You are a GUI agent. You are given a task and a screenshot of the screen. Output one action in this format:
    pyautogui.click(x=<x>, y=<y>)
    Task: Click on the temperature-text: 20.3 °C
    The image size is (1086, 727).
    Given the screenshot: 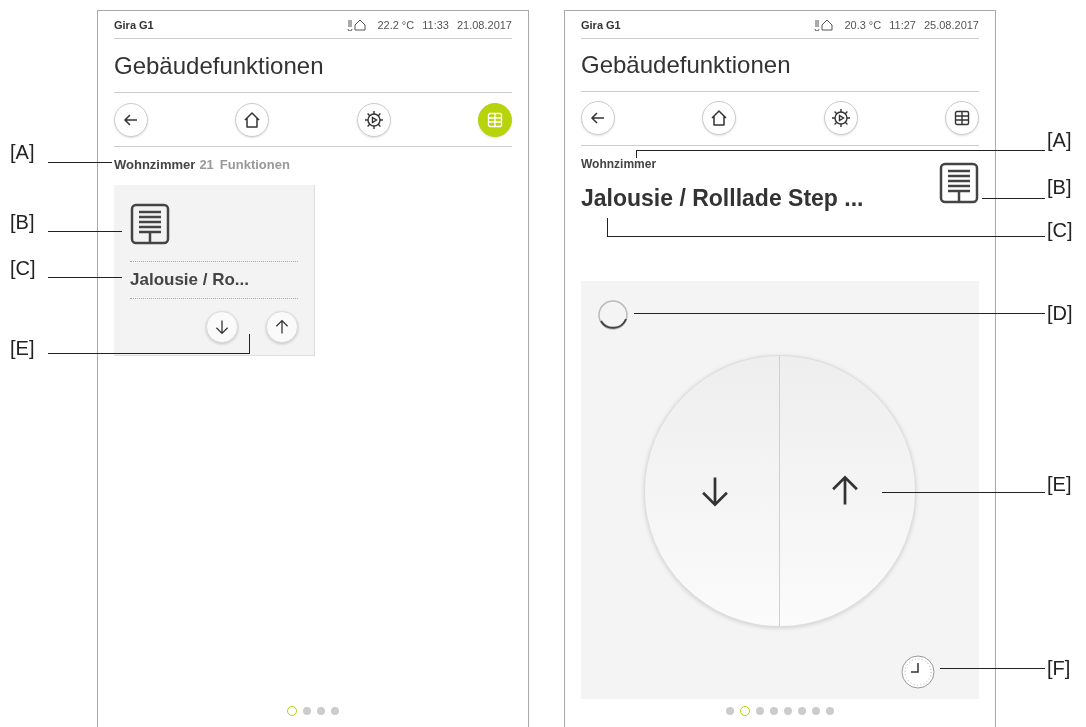 What is the action you would take?
    pyautogui.click(x=863, y=24)
    